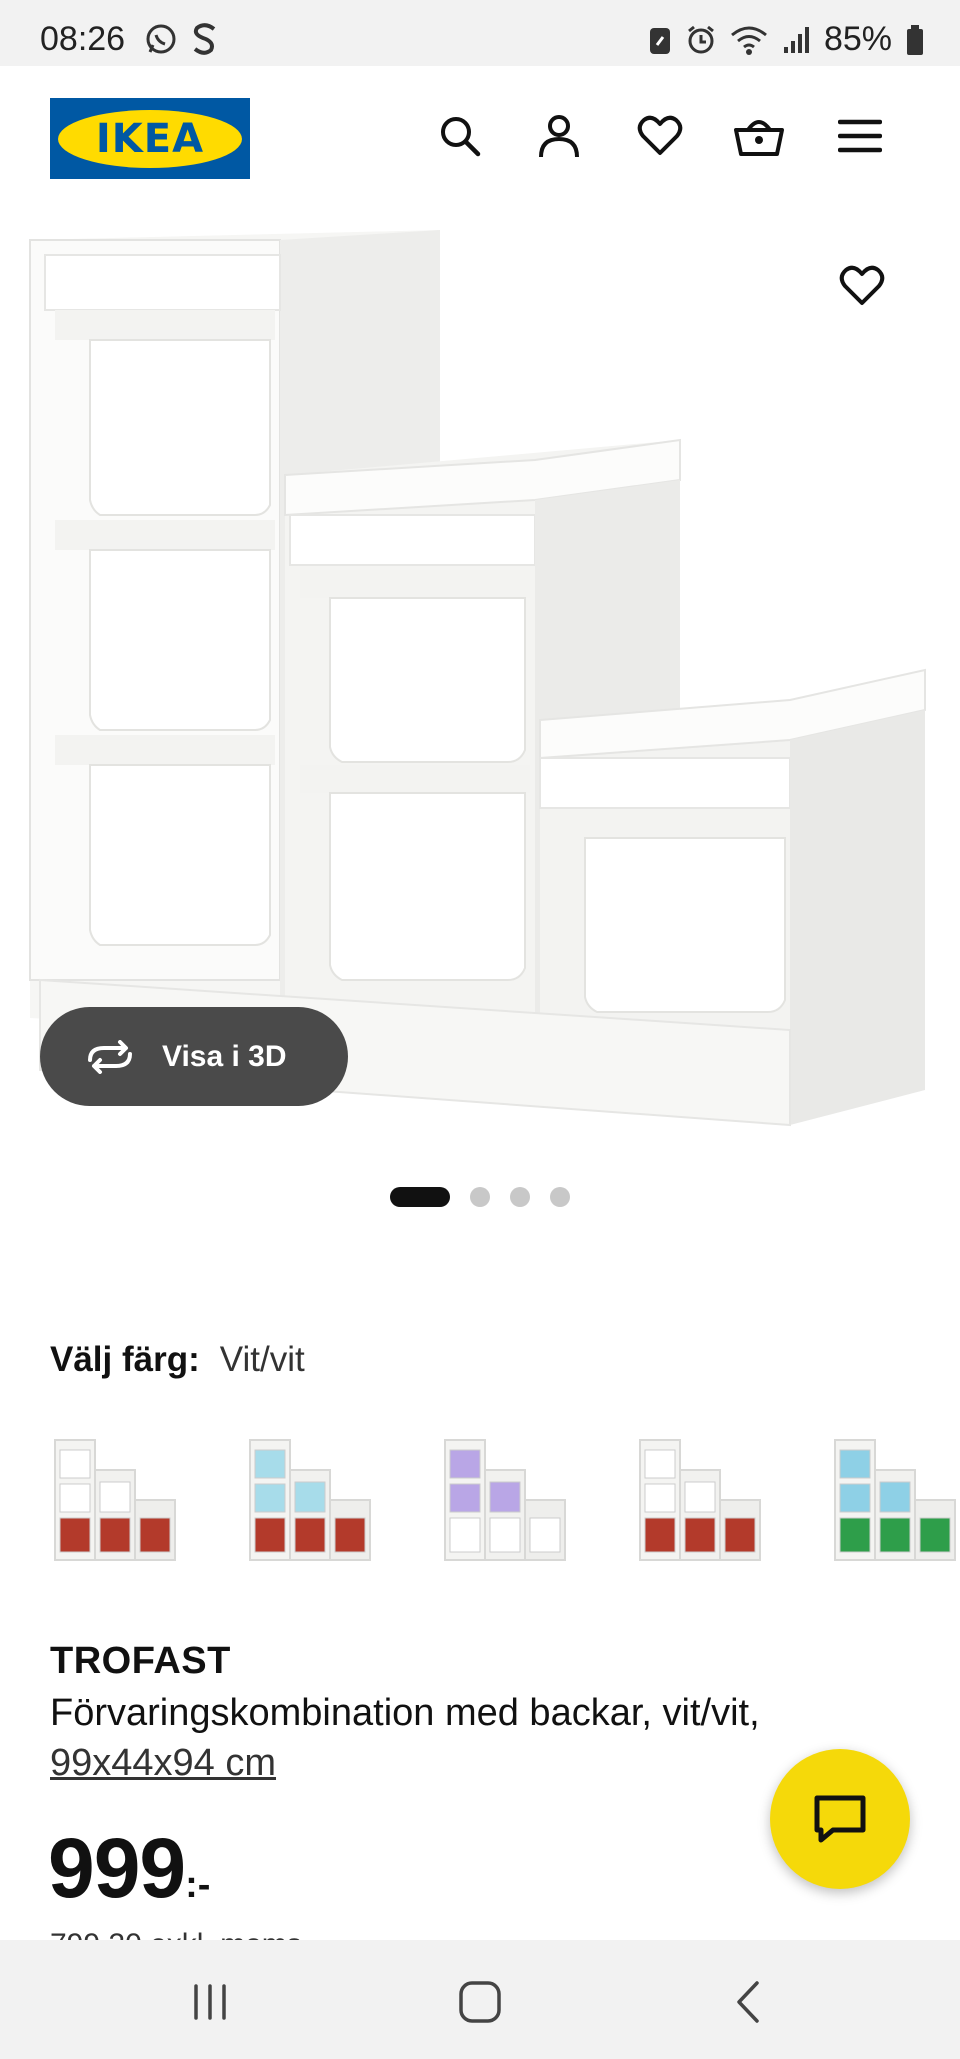 The height and width of the screenshot is (2059, 960). Describe the element at coordinates (860, 136) in the screenshot. I see `menu-icon` at that location.